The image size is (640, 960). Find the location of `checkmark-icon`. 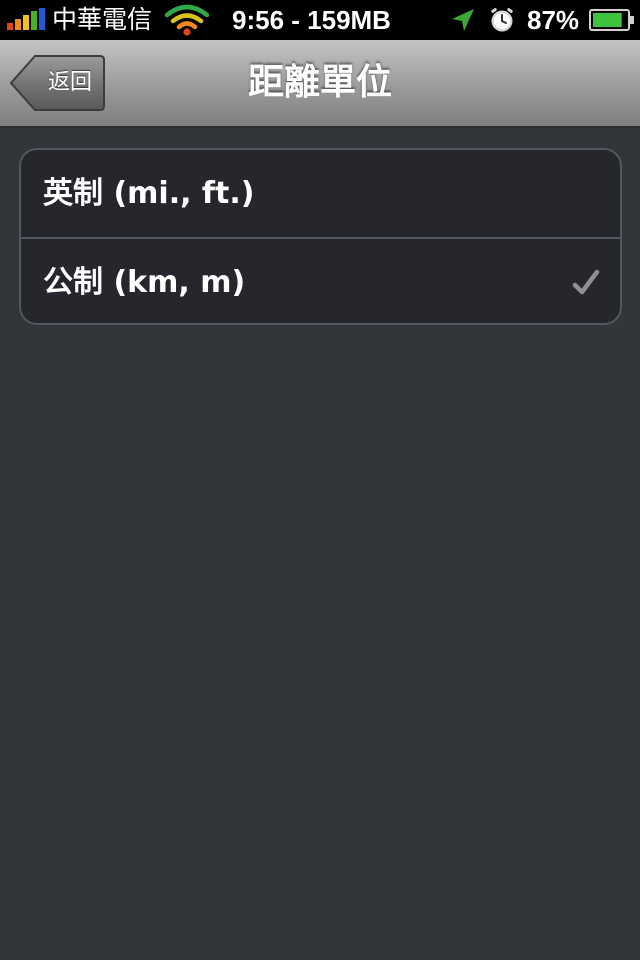

checkmark-icon is located at coordinates (586, 282).